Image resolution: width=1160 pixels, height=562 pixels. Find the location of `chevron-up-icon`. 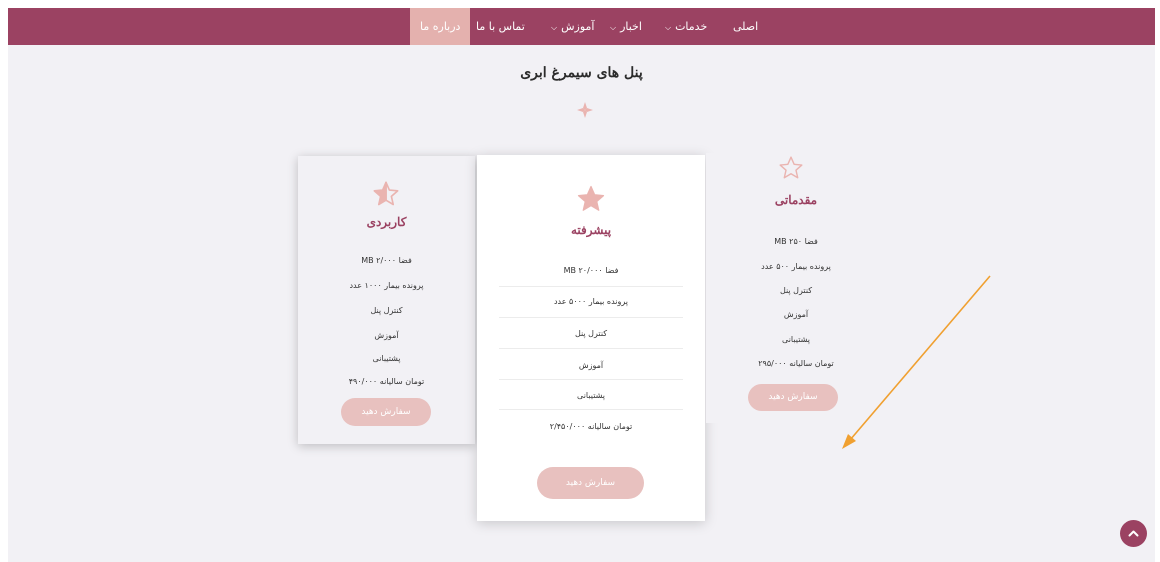

chevron-up-icon is located at coordinates (1133, 533).